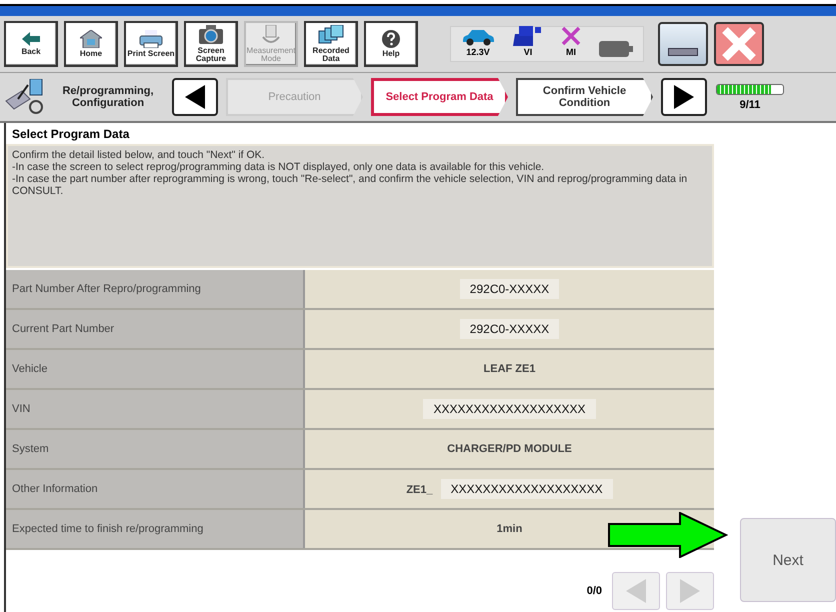 Image resolution: width=836 pixels, height=612 pixels. I want to click on status-label: MI, so click(571, 52).